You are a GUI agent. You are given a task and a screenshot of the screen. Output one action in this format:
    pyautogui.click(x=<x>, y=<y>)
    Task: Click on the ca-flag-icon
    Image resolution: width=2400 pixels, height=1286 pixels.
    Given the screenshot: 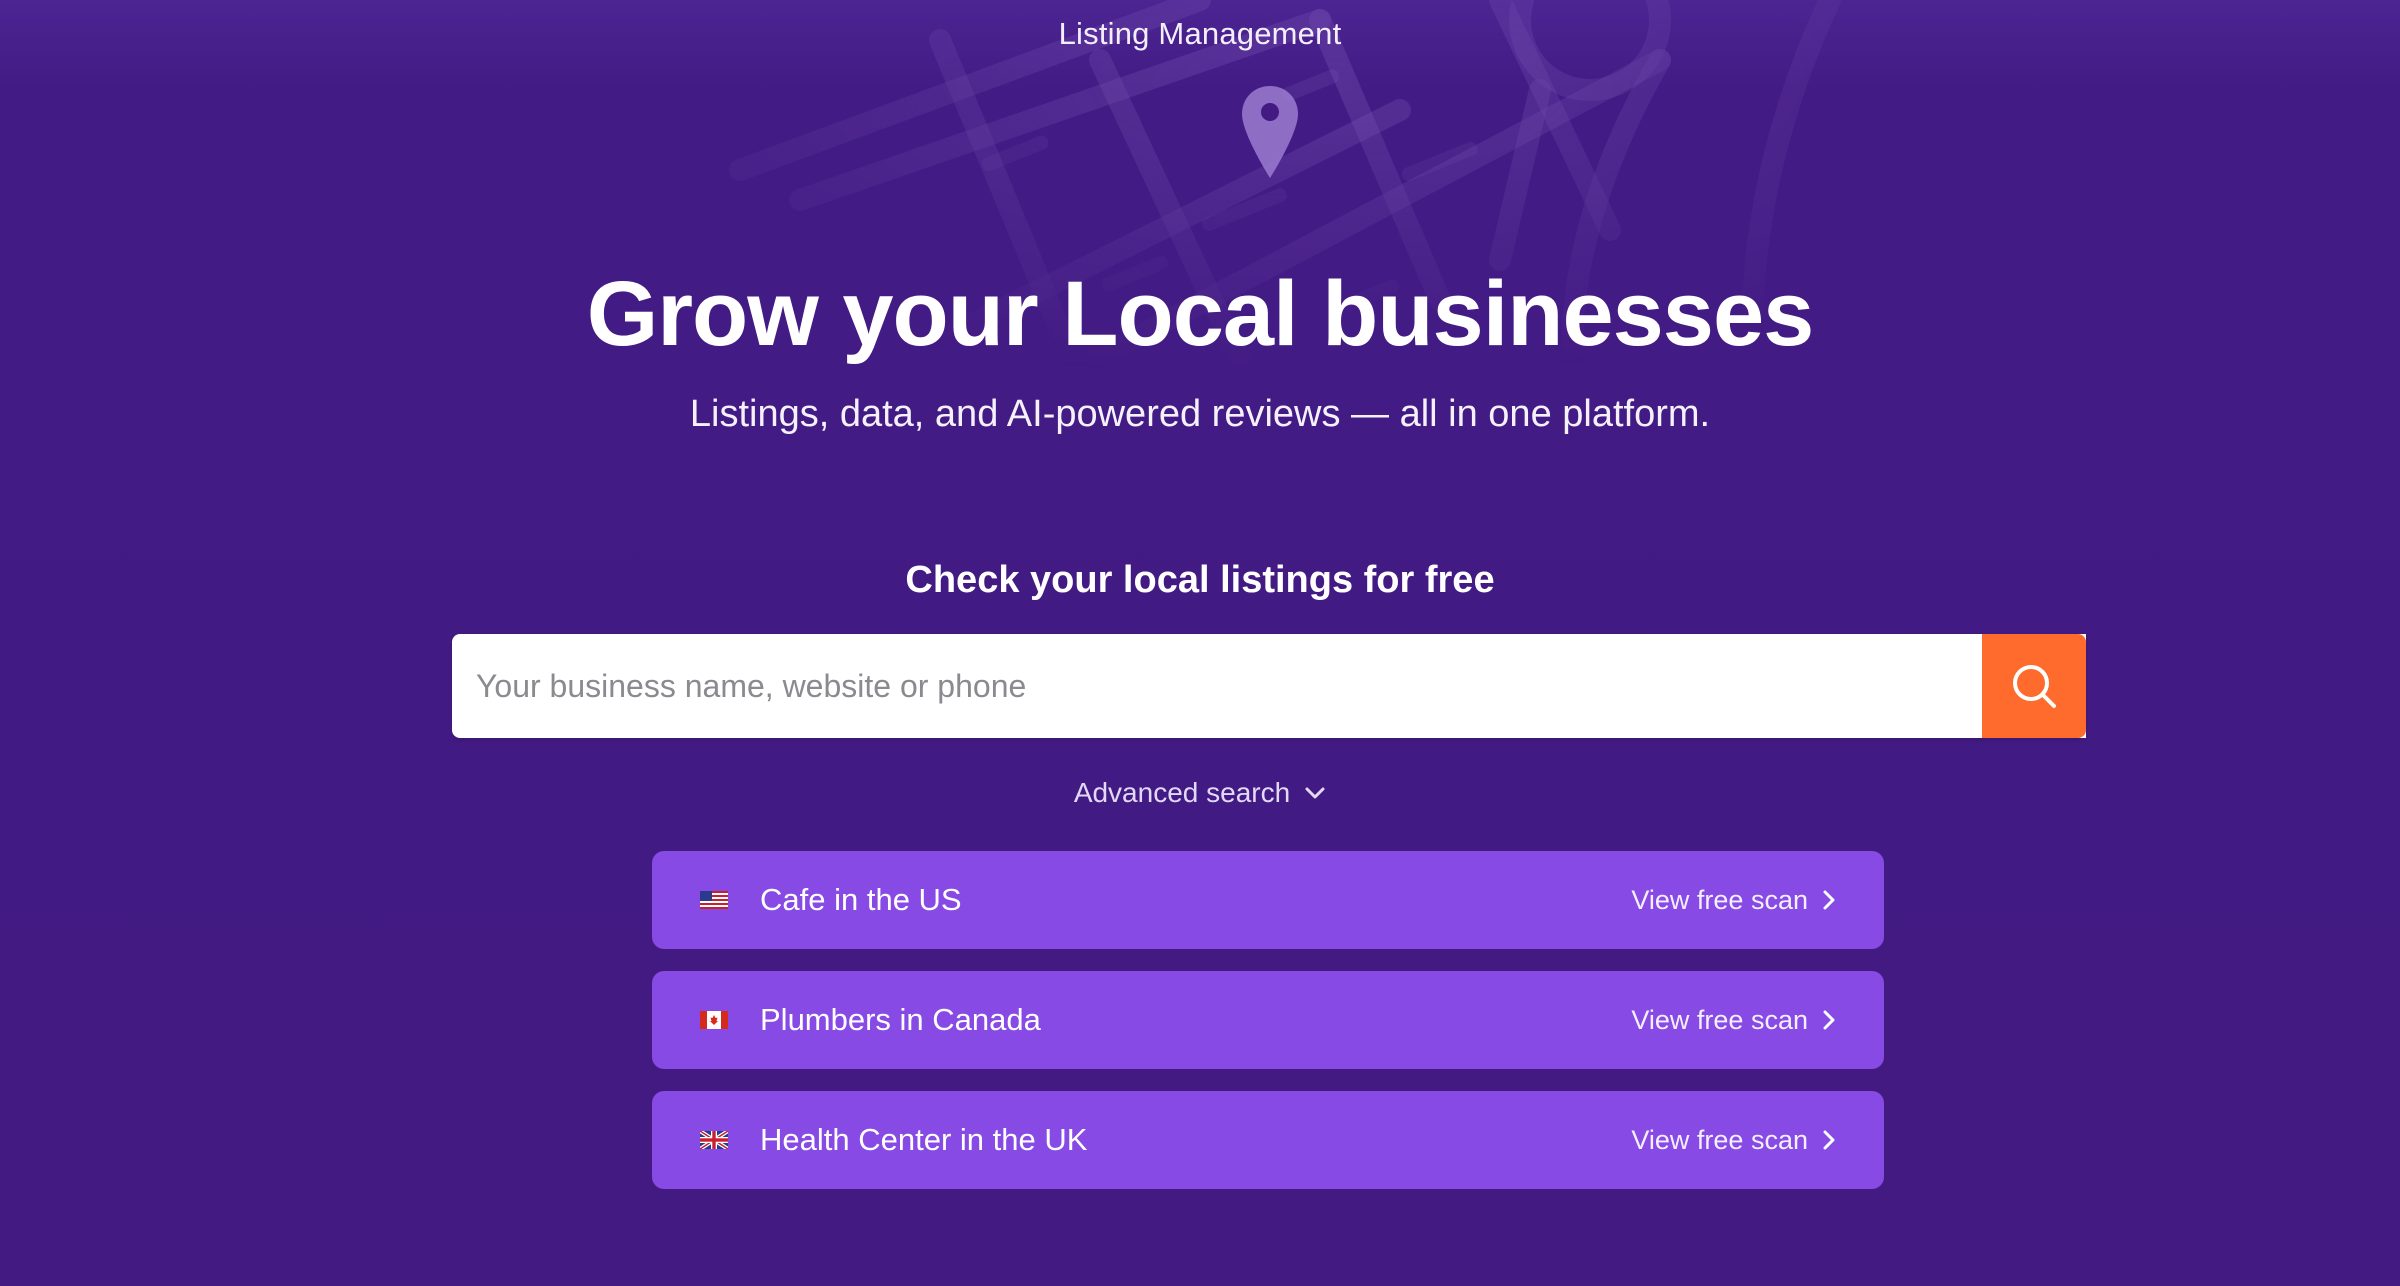 What is the action you would take?
    pyautogui.click(x=714, y=1020)
    